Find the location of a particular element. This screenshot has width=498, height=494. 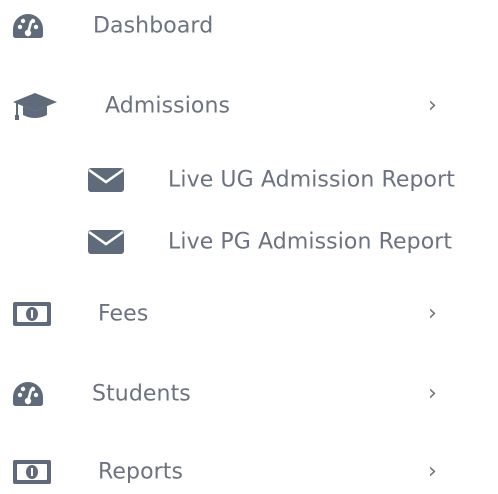

menu-item-admissions: Admissions › is located at coordinates (249, 106).